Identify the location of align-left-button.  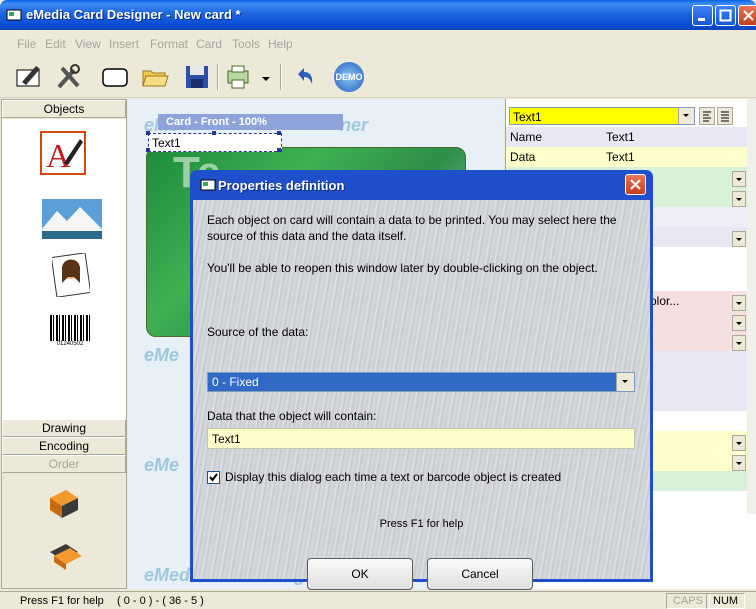
(707, 116).